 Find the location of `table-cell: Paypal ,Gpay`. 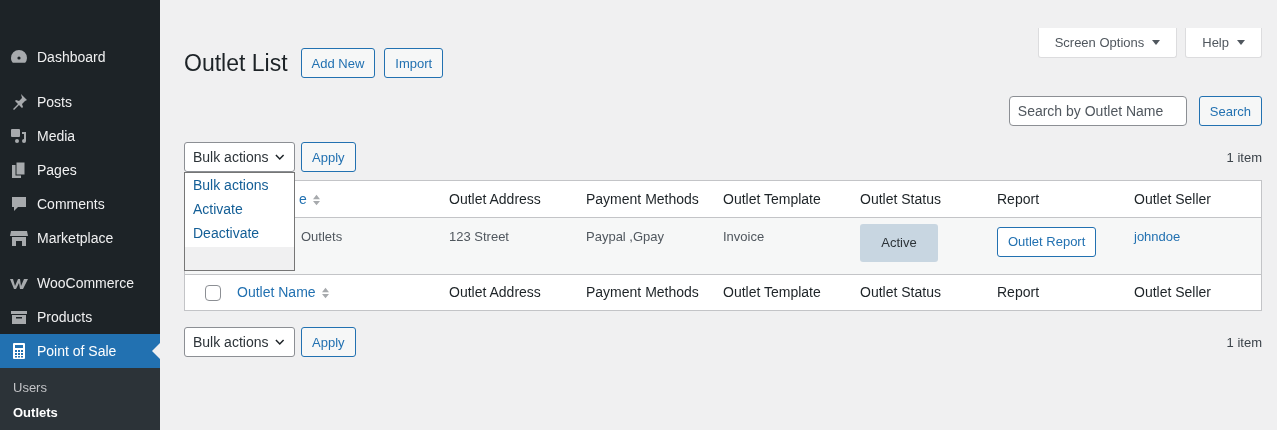

table-cell: Paypal ,Gpay is located at coordinates (625, 236).